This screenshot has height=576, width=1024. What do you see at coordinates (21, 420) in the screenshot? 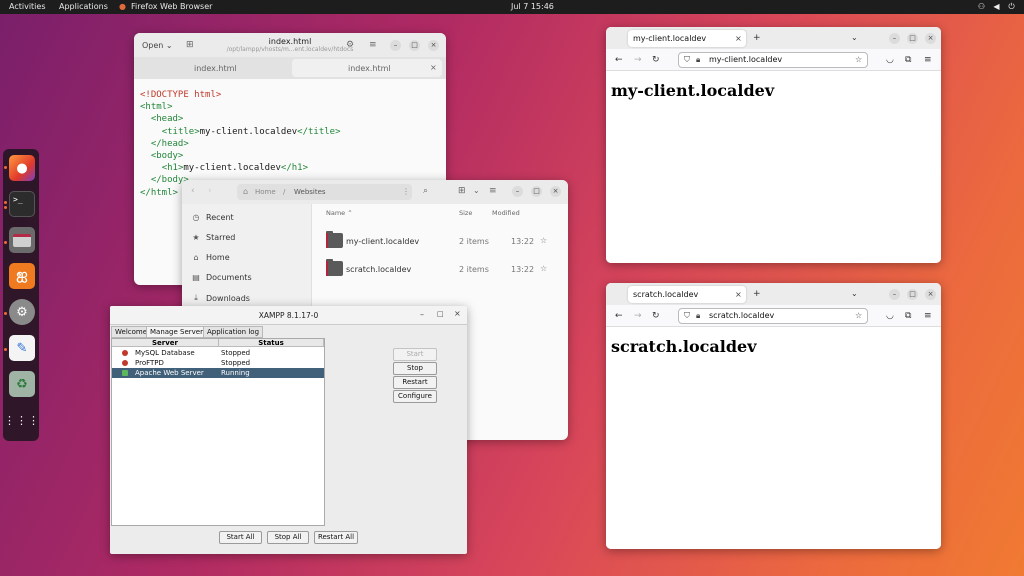
I see `dock-show-apps: ⋮⋮⋮` at bounding box center [21, 420].